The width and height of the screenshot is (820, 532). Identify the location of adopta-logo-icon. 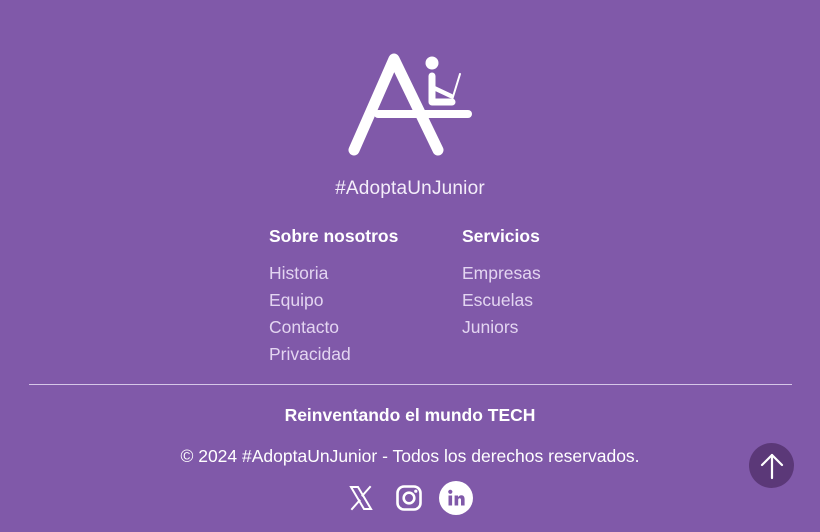
(410, 104).